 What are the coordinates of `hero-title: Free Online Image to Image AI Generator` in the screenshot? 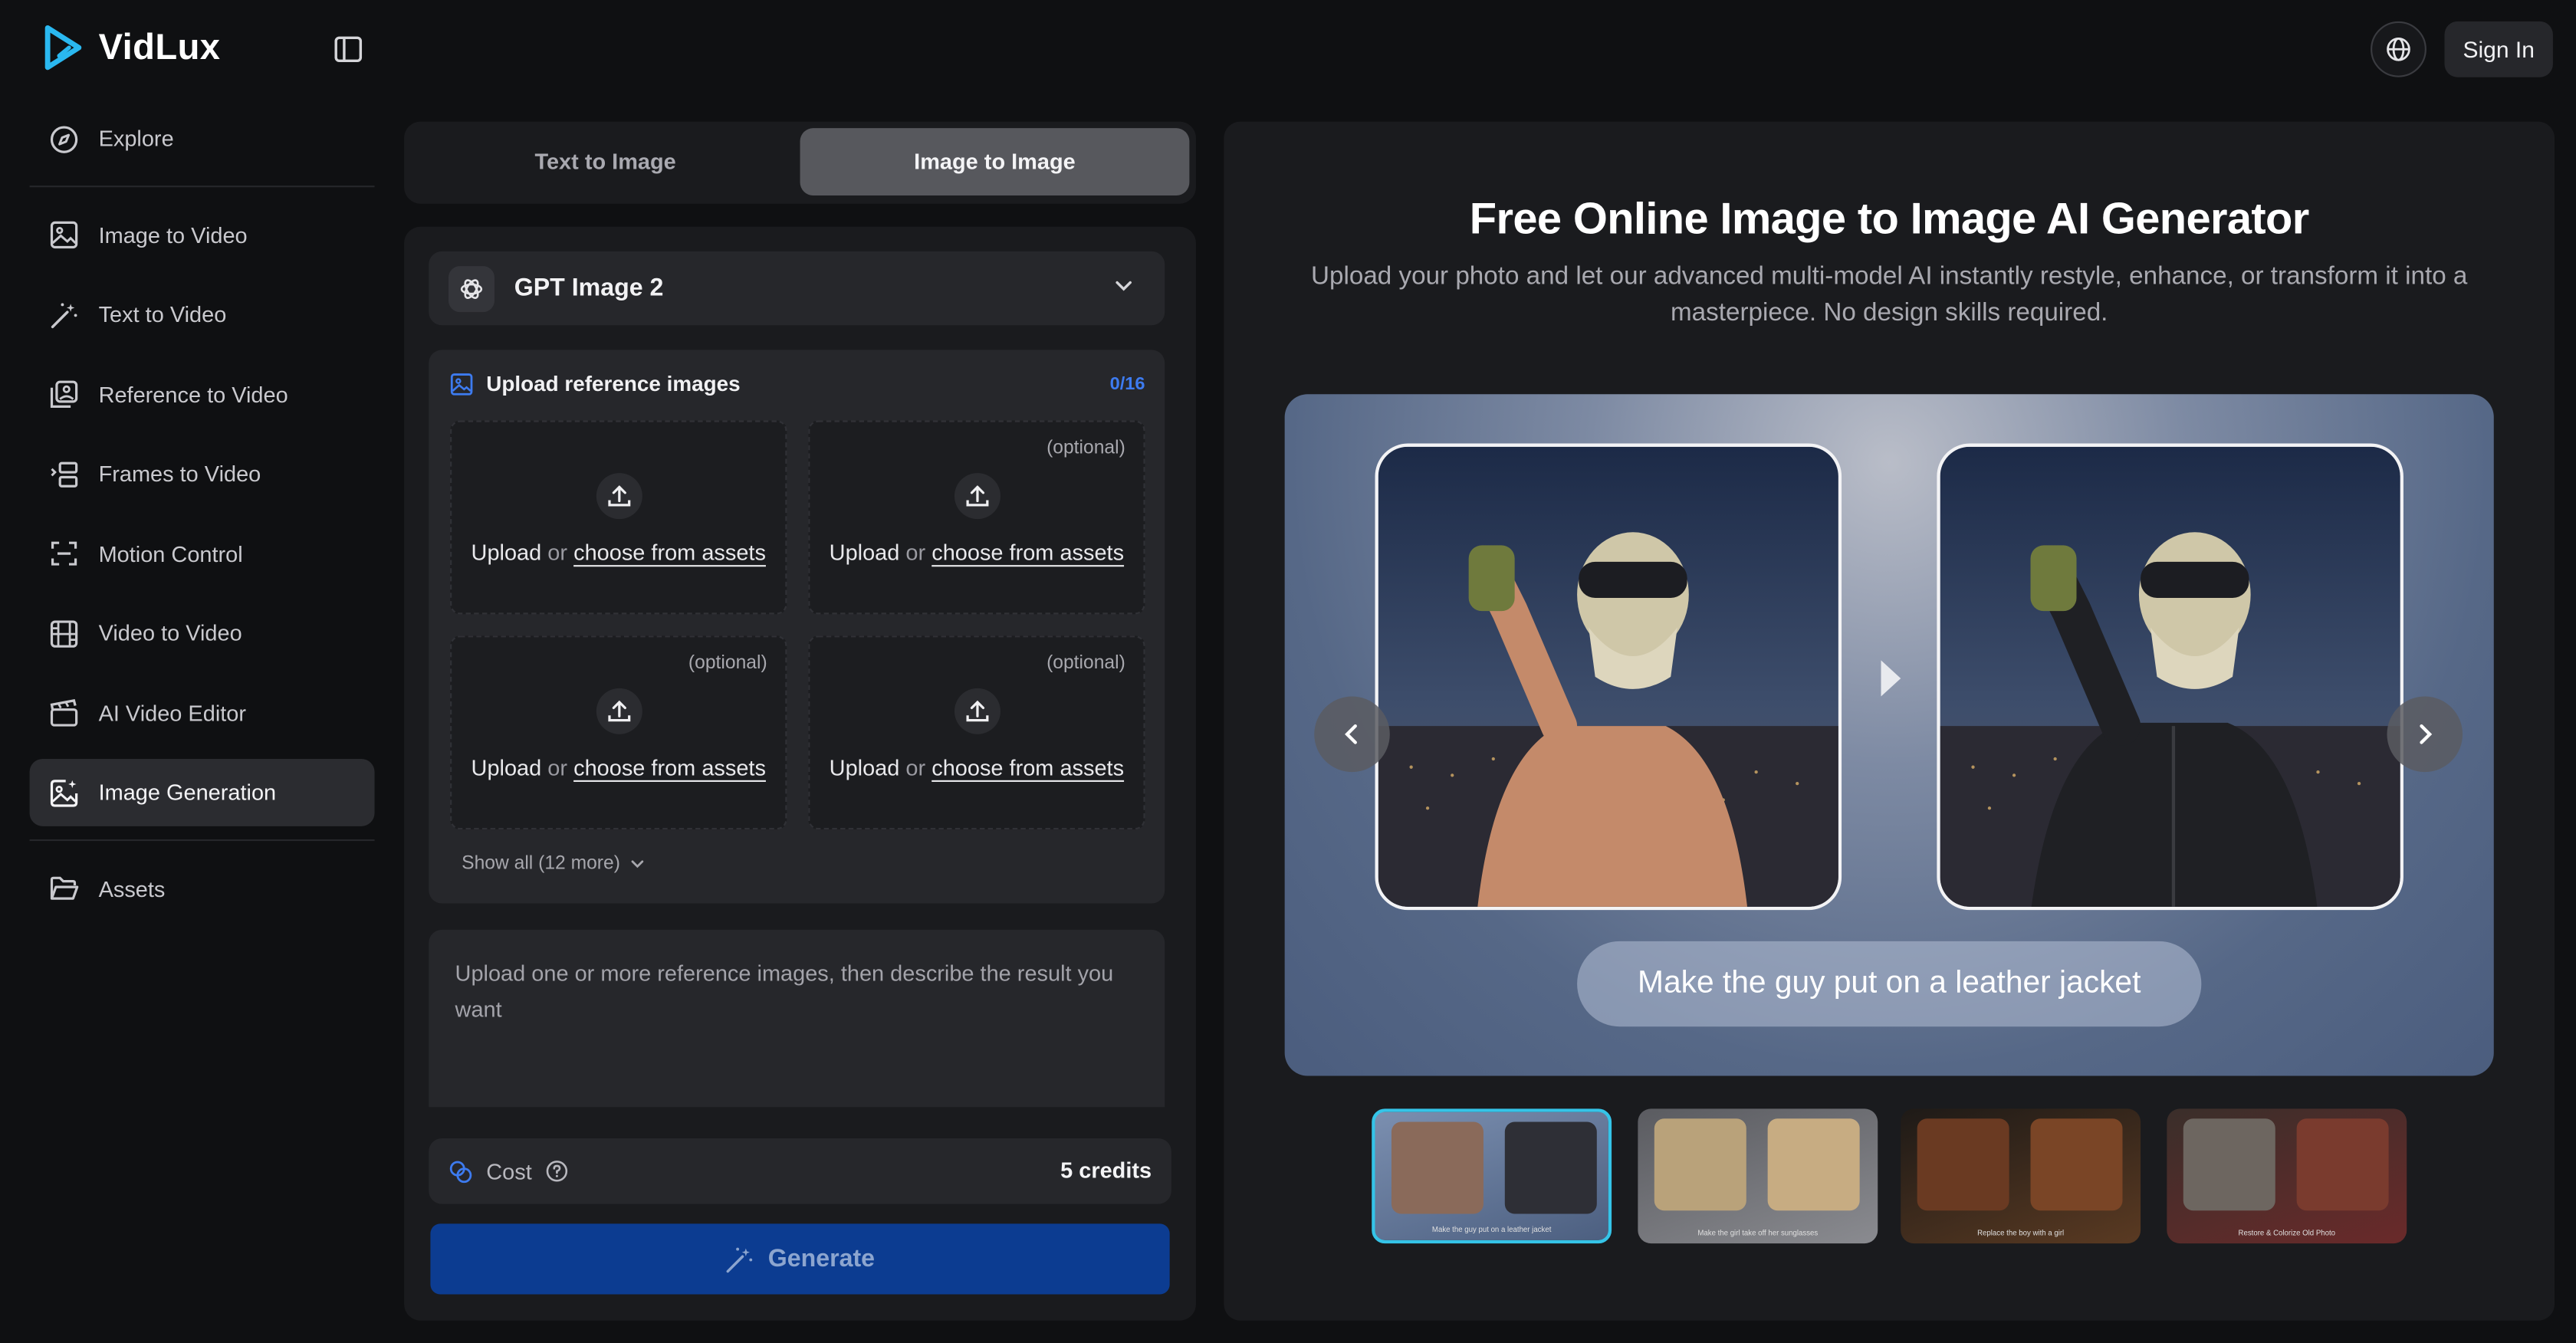 It's located at (1890, 219).